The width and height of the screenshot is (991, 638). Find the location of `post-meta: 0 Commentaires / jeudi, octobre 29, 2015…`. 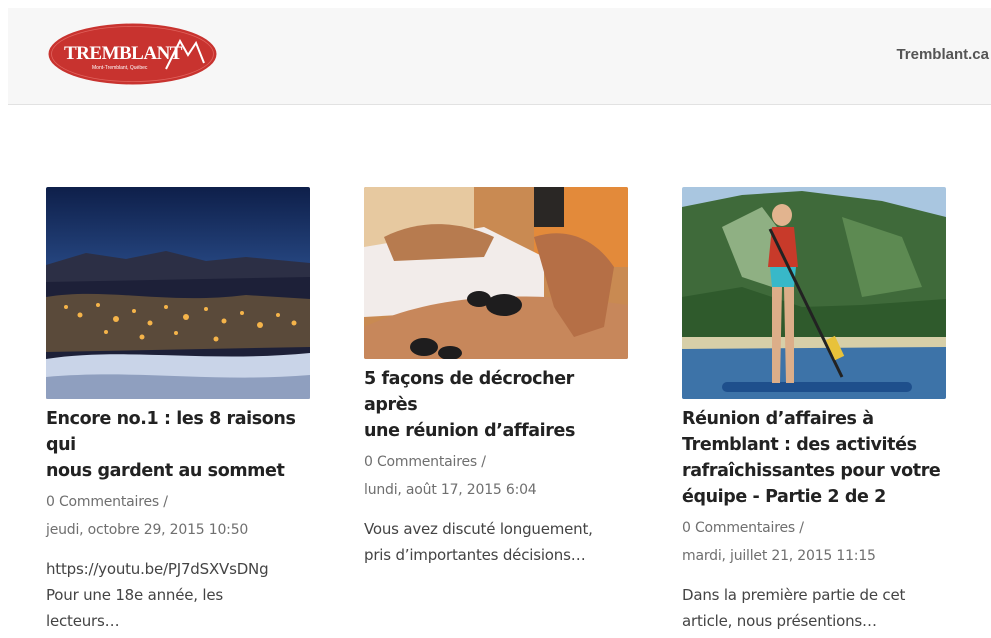

post-meta: 0 Commentaires / jeudi, octobre 29, 2015… is located at coordinates (178, 516).